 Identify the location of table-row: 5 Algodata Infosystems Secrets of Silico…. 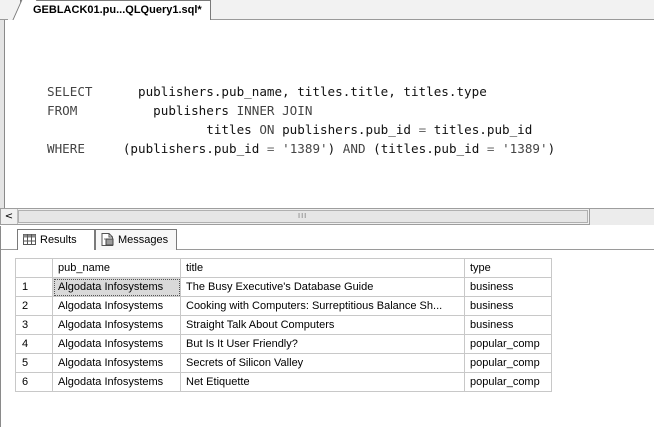
(283, 363).